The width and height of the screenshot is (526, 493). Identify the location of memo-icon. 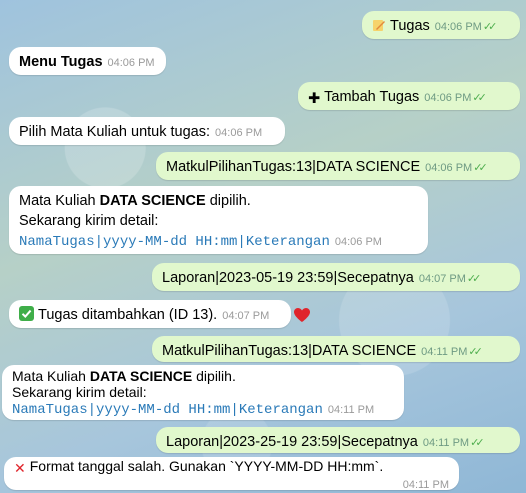
(379, 27).